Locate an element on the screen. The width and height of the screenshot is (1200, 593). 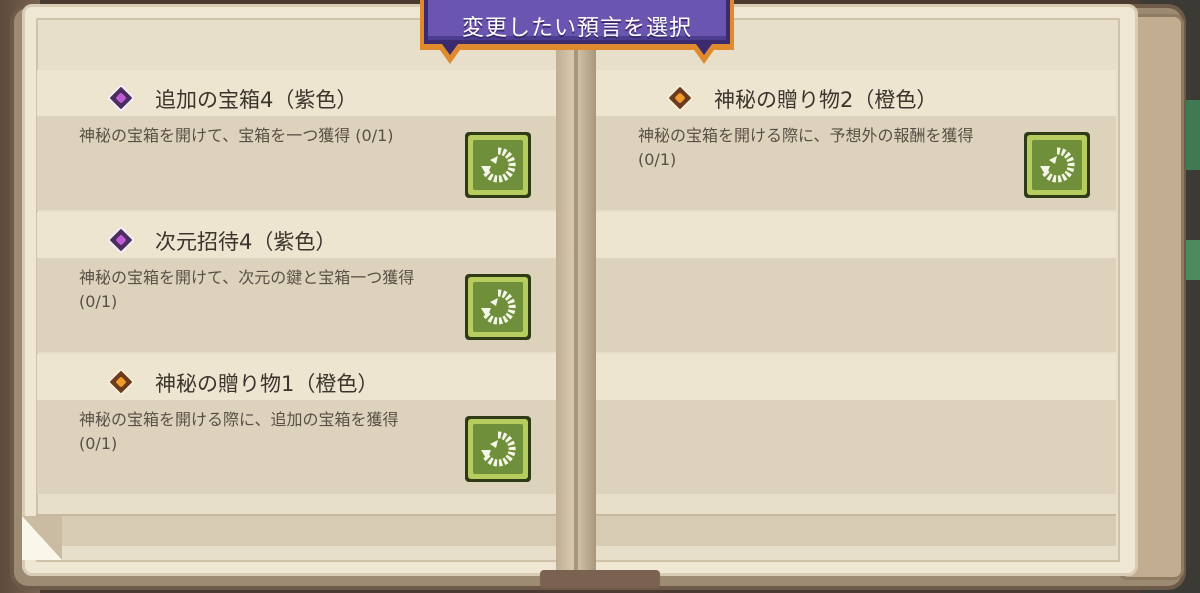
prophecy-header: 次元招待4（紫色） is located at coordinates (297, 235).